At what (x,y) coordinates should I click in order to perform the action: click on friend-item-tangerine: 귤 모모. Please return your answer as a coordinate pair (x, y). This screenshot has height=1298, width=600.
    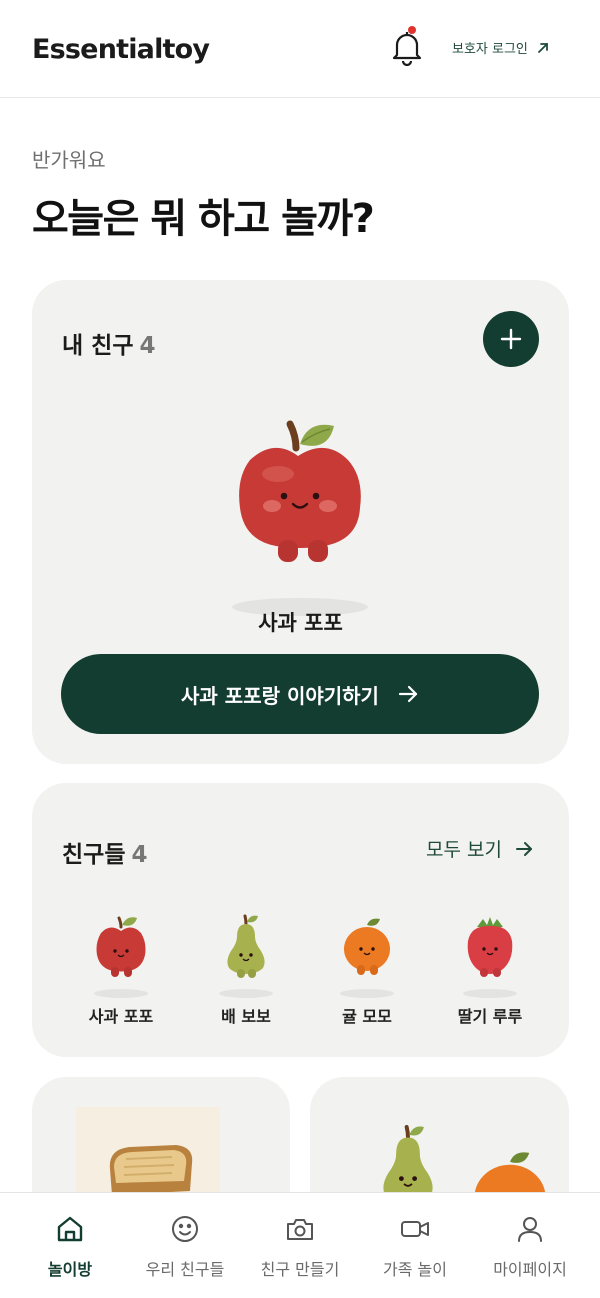
    Looking at the image, I should click on (367, 973).